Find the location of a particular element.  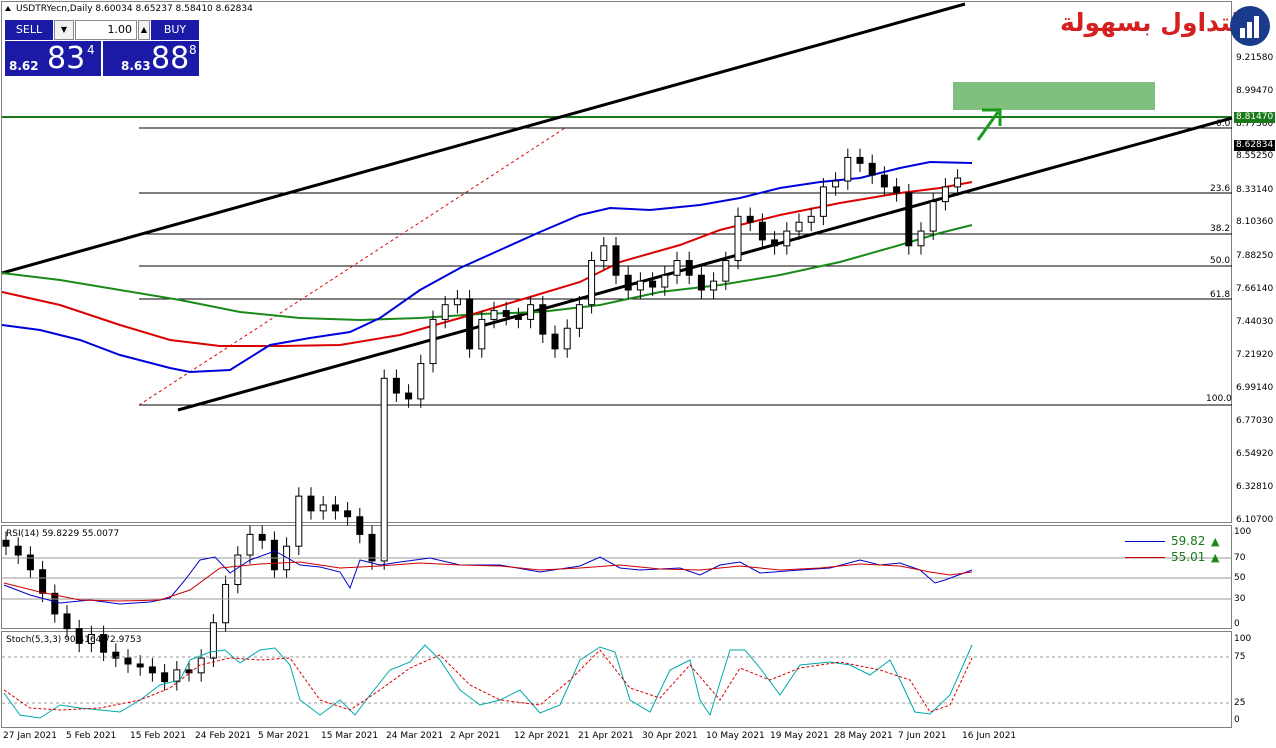

rsi-legend-blue: 59.82 ▲ is located at coordinates (1175, 541).